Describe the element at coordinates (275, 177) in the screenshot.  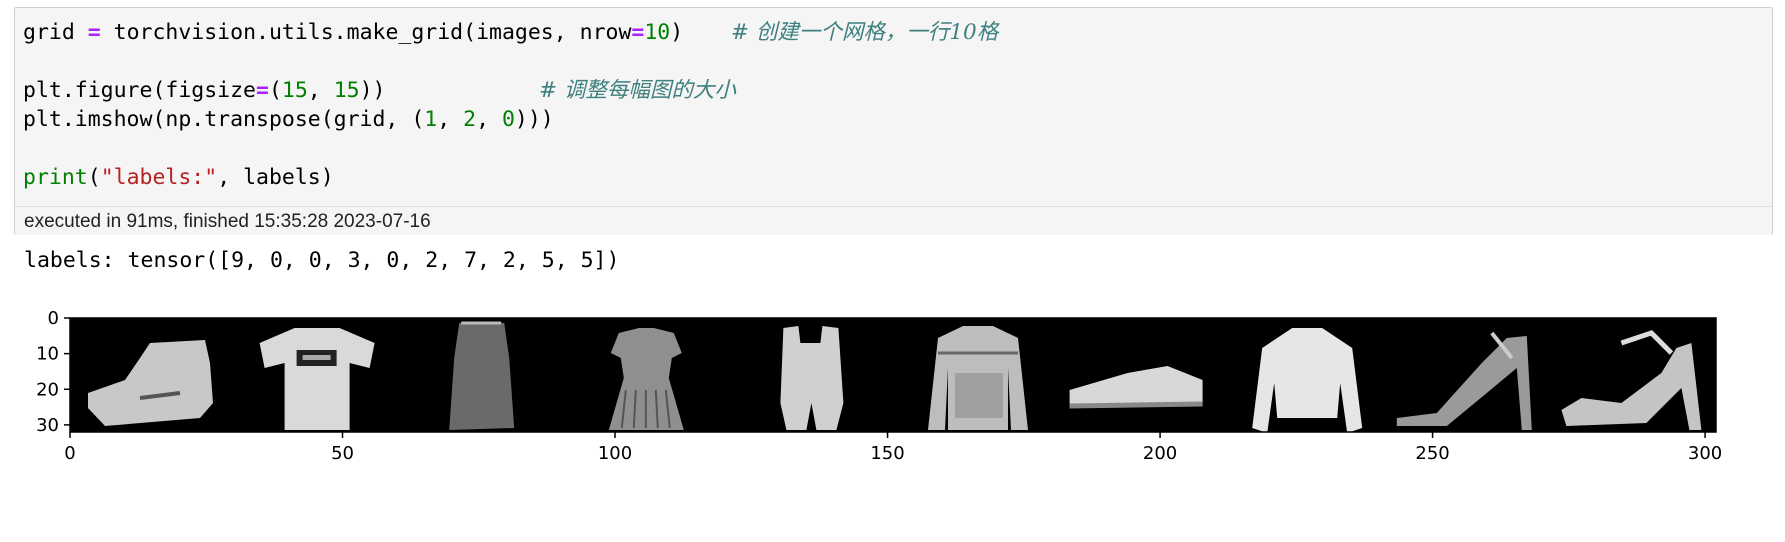
I see `code-token: , labels)` at that location.